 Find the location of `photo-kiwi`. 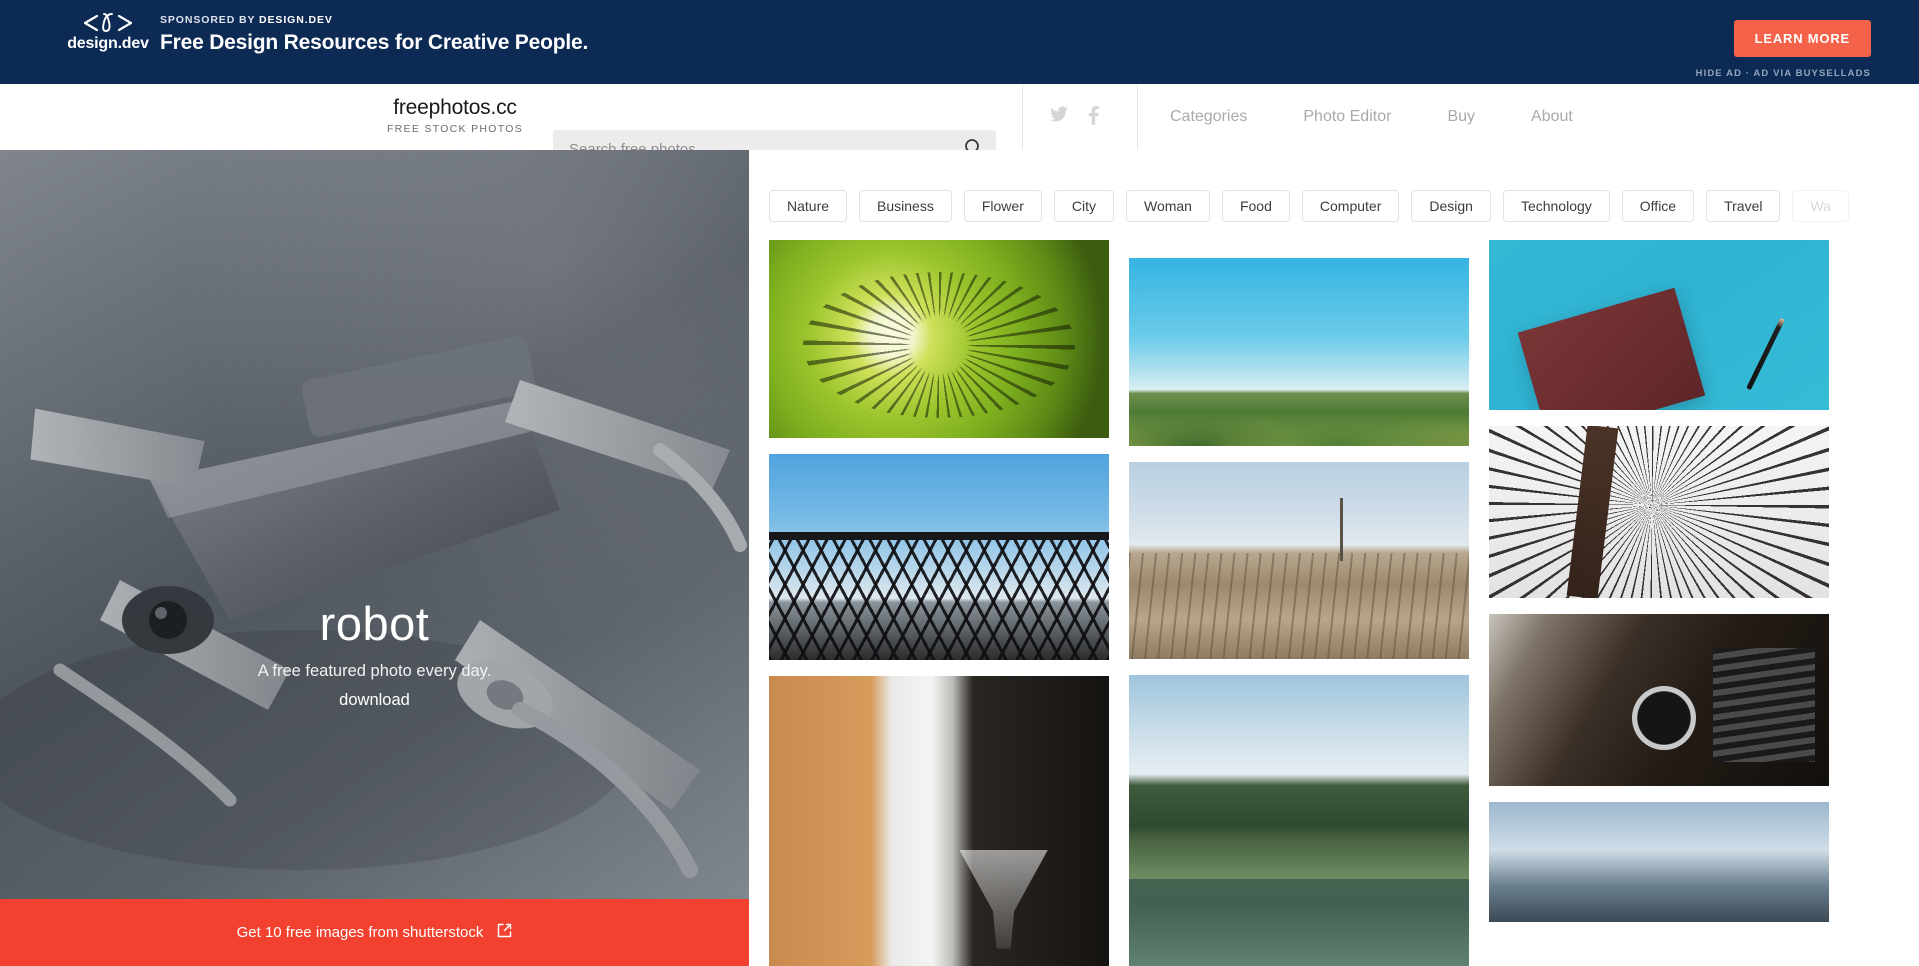

photo-kiwi is located at coordinates (939, 339).